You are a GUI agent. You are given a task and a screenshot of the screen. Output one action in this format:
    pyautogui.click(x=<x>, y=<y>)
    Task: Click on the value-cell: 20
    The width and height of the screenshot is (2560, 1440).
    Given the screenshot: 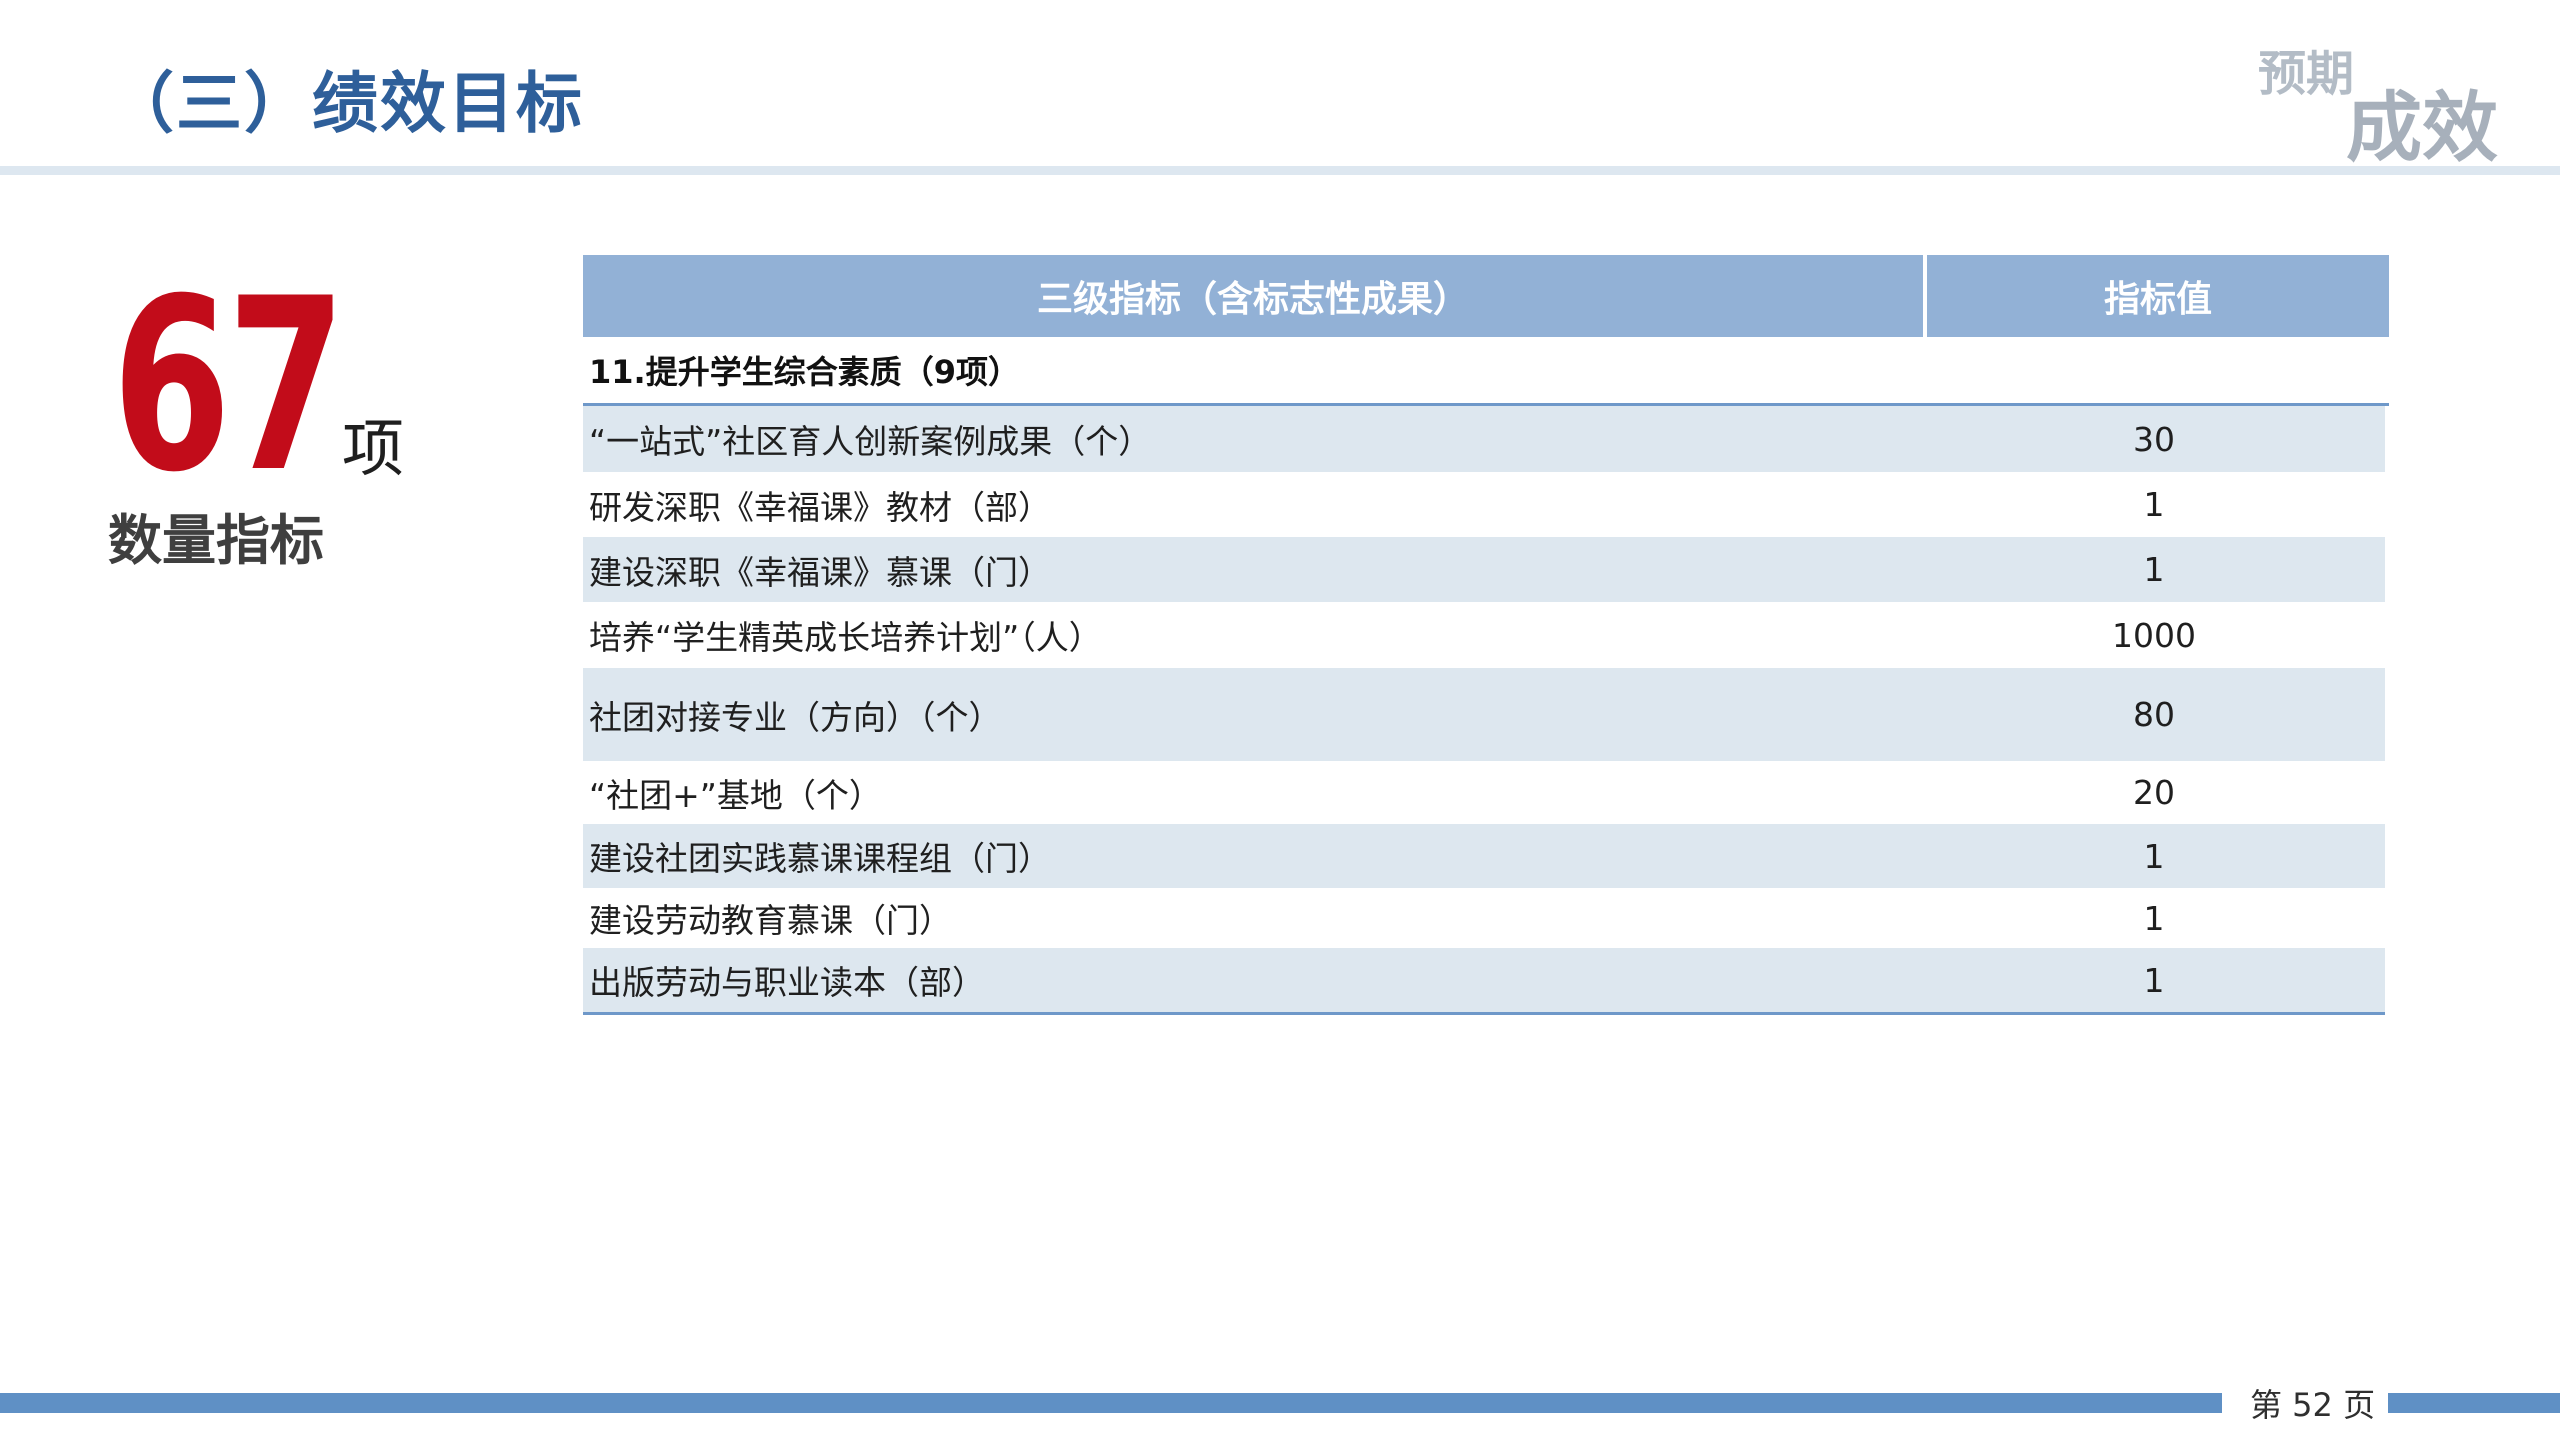 What is the action you would take?
    pyautogui.click(x=2154, y=792)
    